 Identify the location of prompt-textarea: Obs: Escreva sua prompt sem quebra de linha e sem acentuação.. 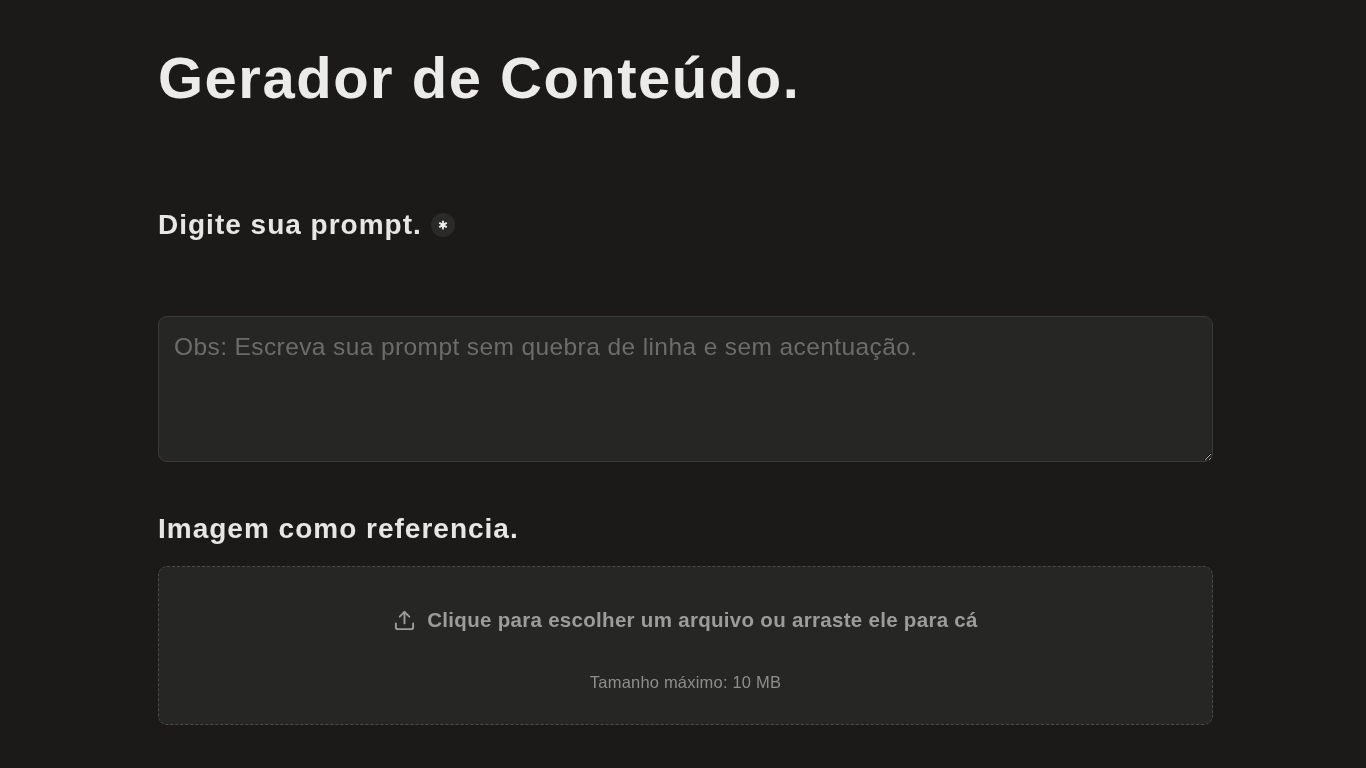
(685, 389).